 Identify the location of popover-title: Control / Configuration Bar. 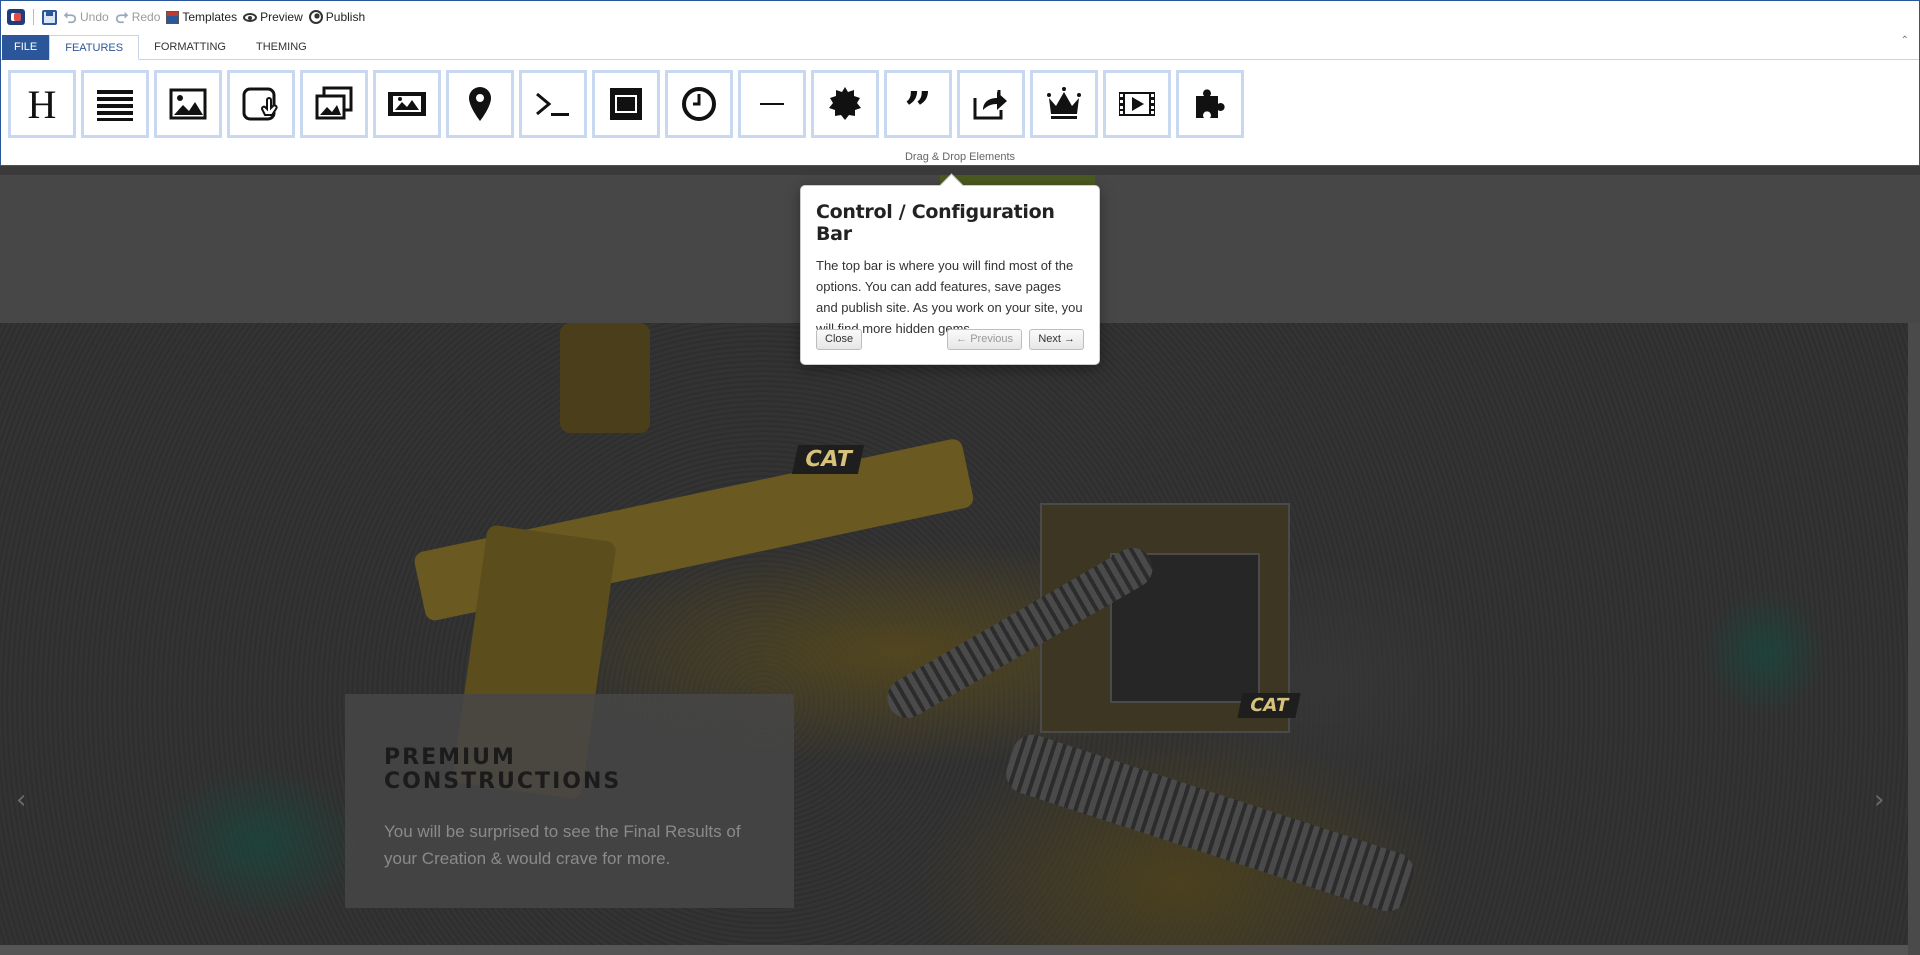
(935, 223).